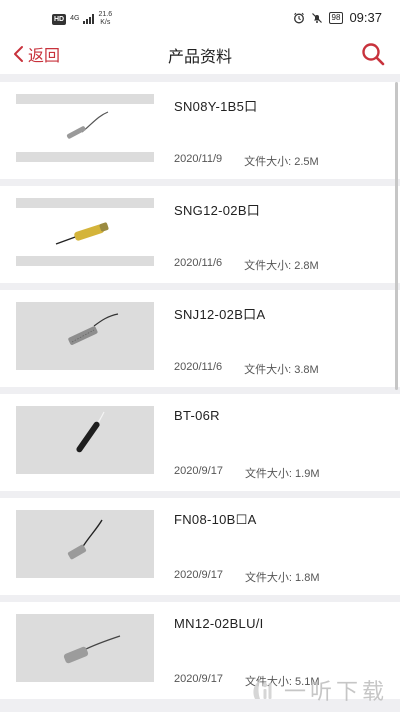  I want to click on mute-icon, so click(316, 17).